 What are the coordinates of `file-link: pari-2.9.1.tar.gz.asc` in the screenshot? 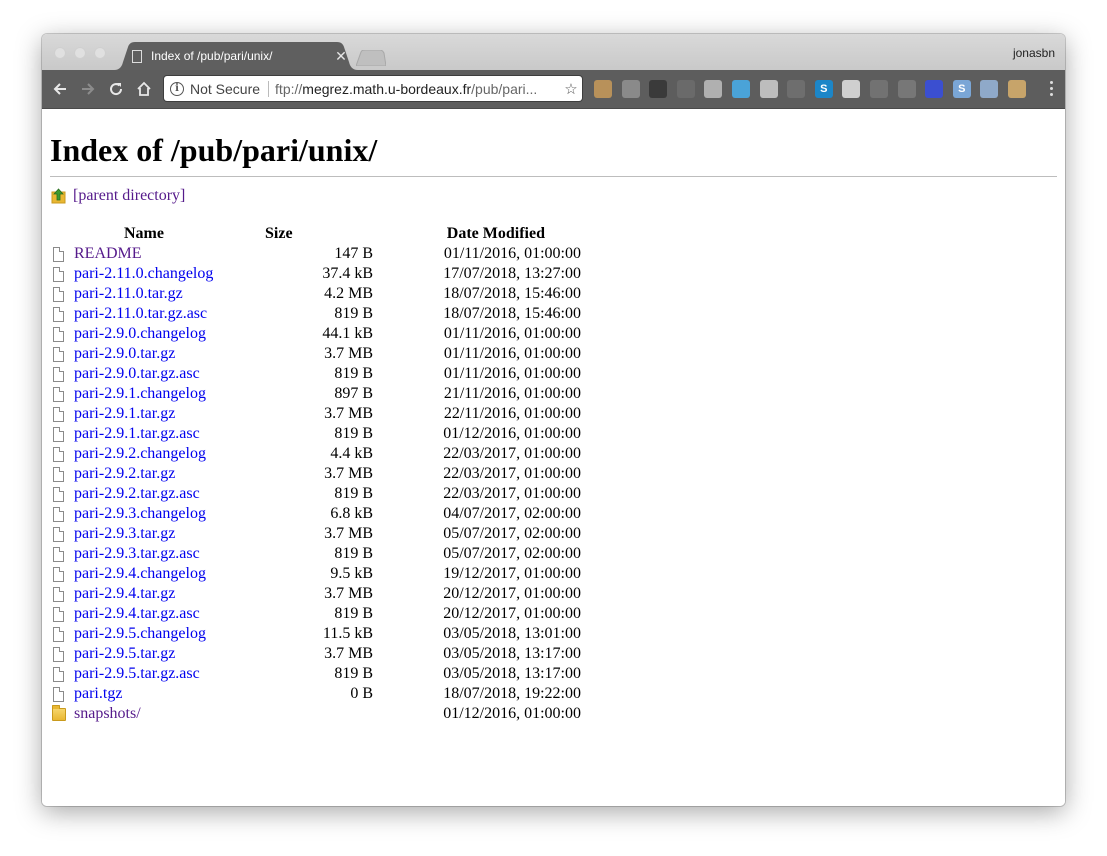 It's located at (137, 433).